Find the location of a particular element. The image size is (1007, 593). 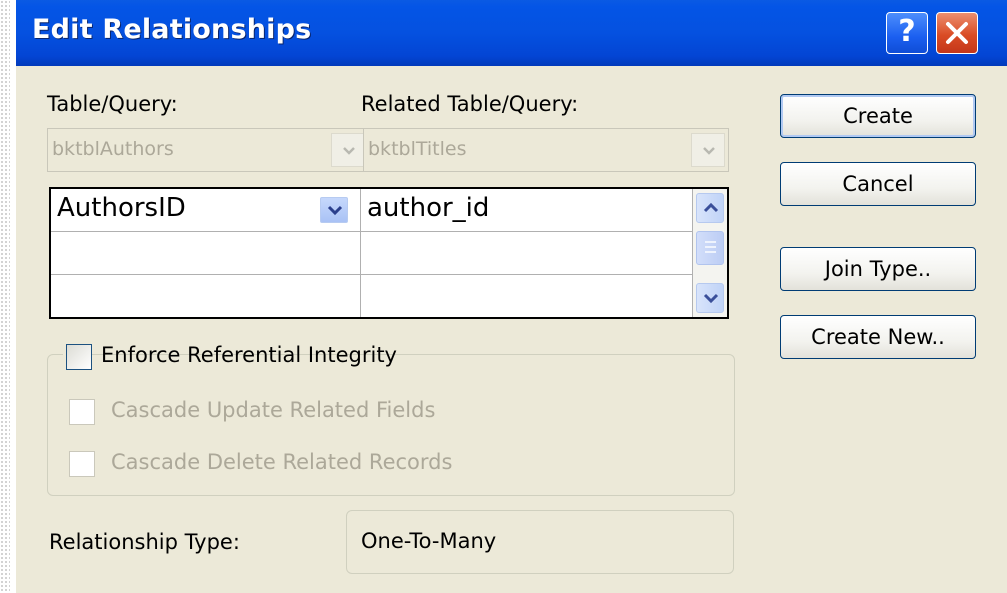

close-button is located at coordinates (957, 33).